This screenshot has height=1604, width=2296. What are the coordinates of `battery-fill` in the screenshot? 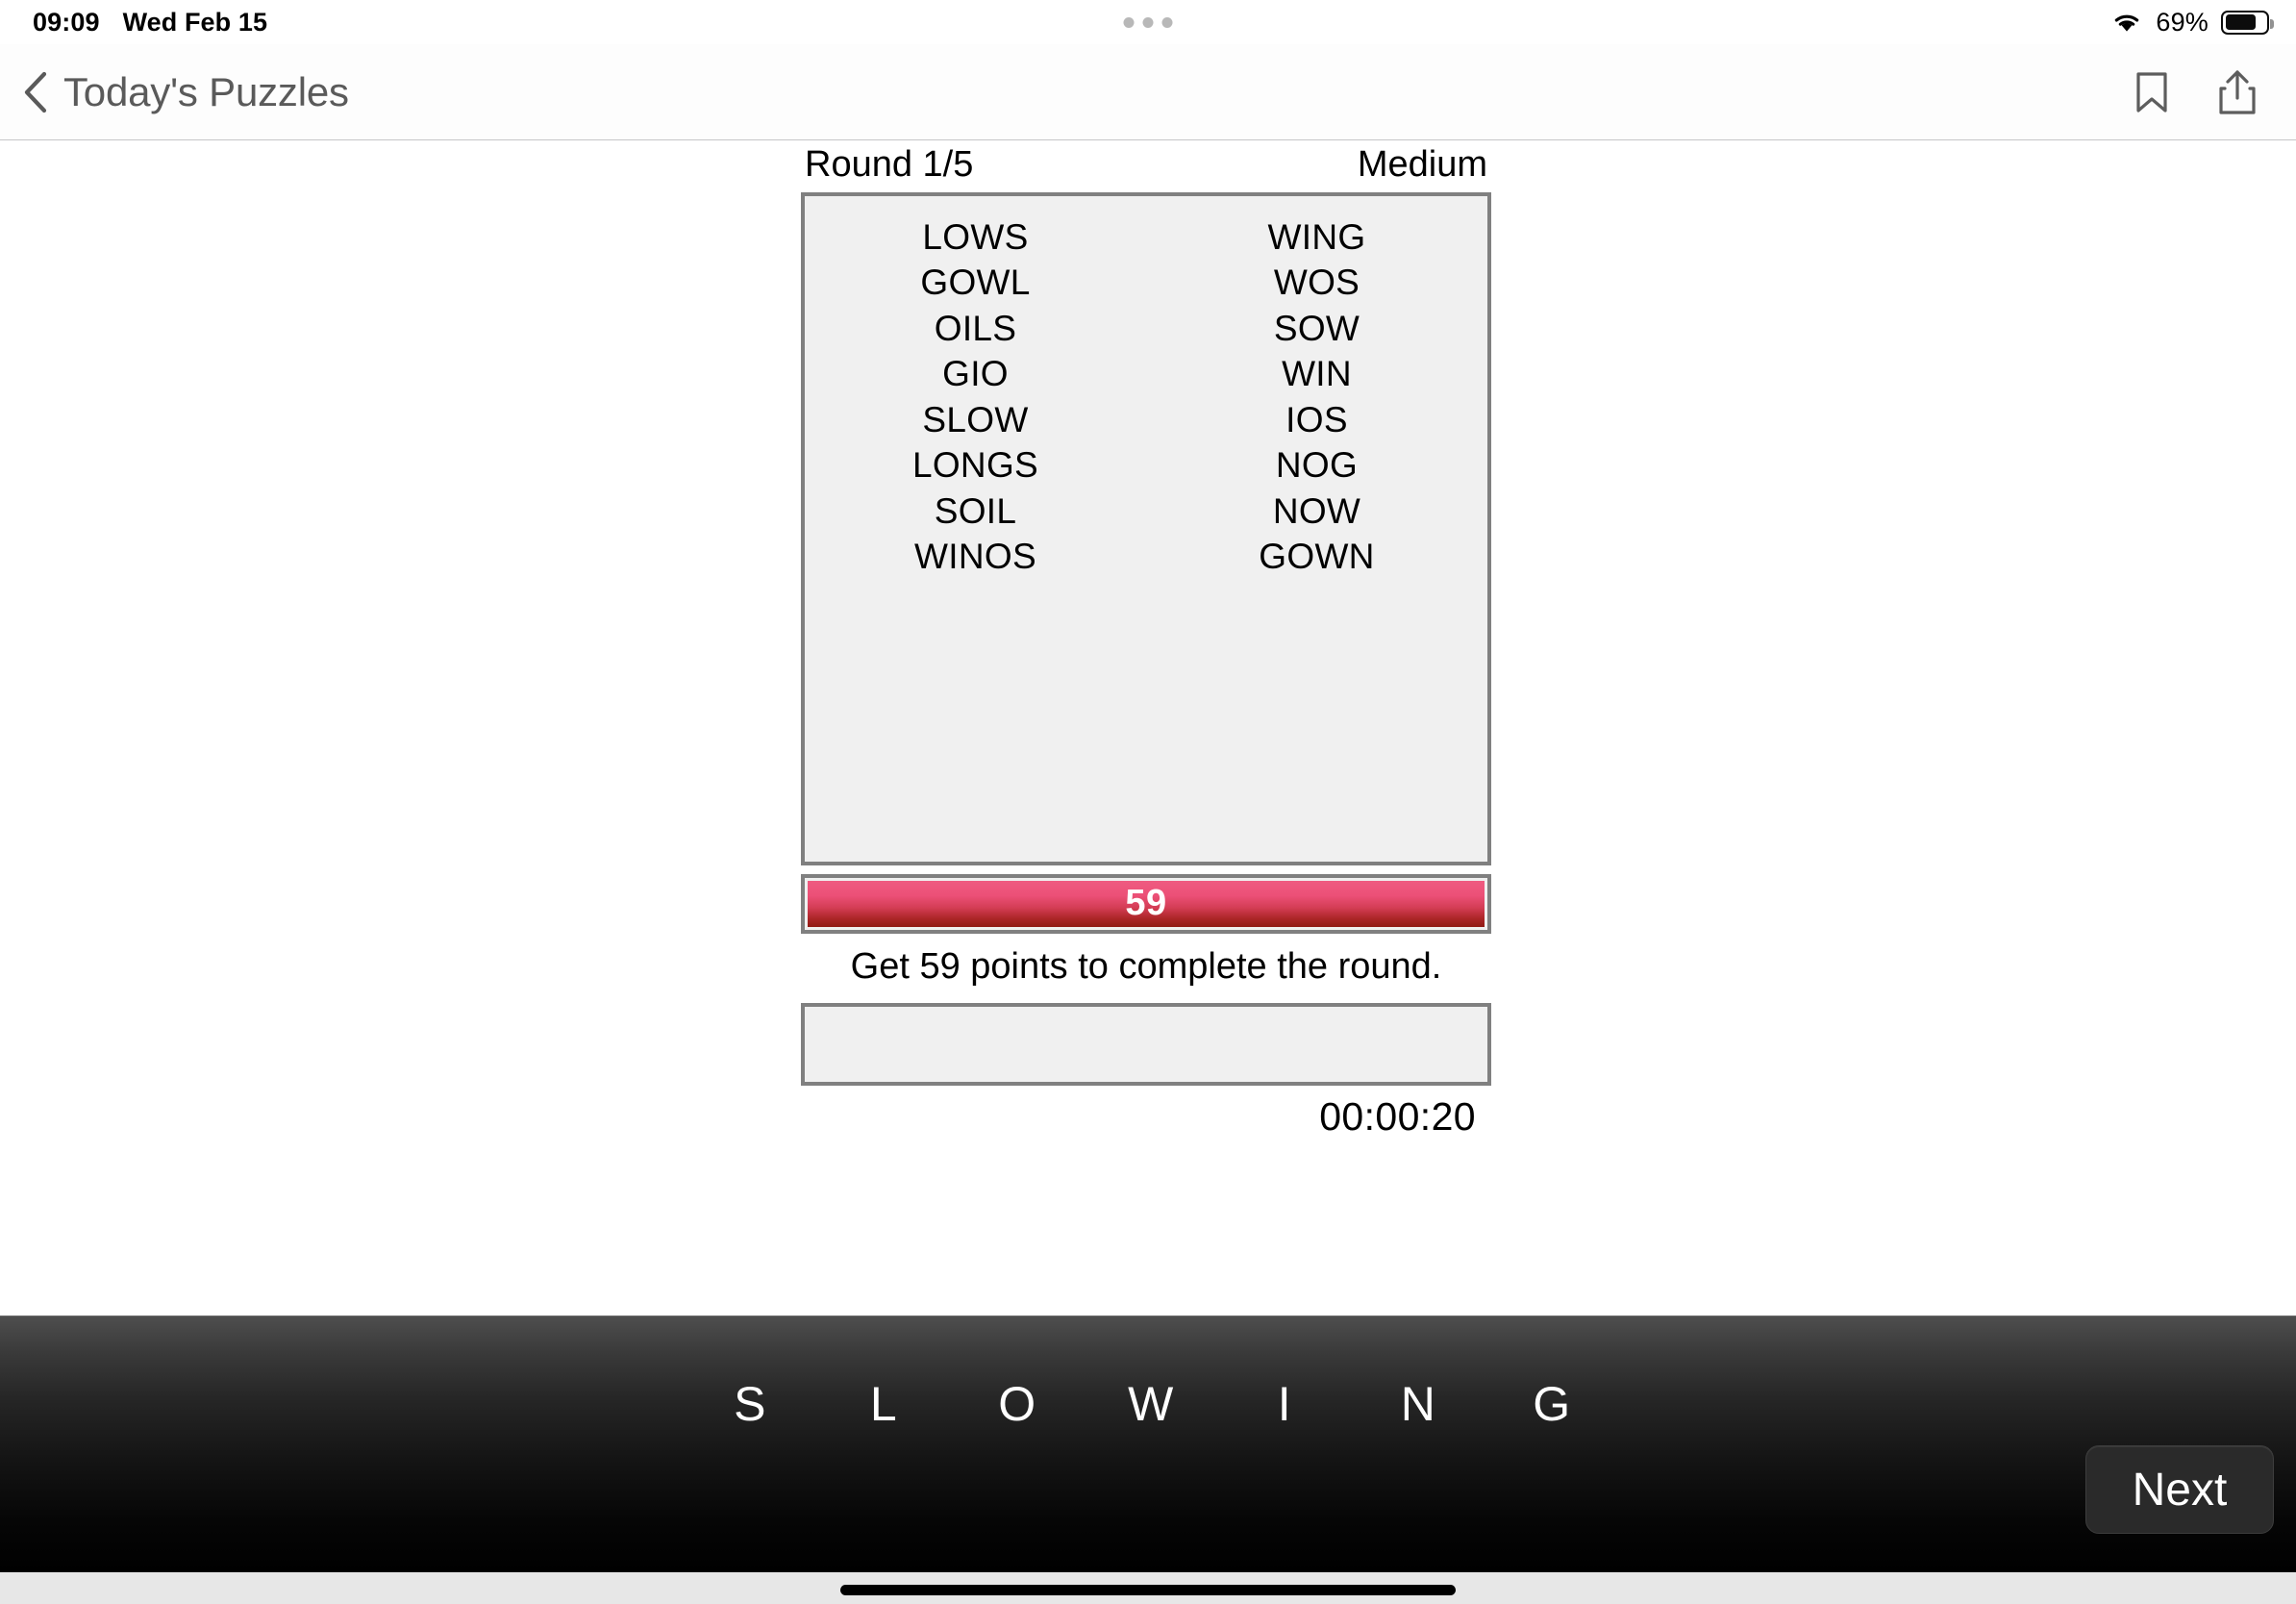 It's located at (2240, 22).